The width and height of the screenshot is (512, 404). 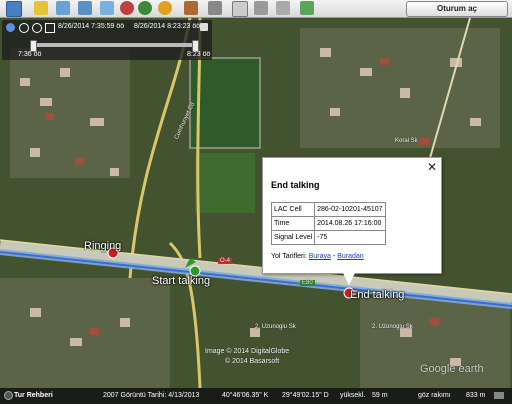 I want to click on prev-icon, so click(x=50, y=28).